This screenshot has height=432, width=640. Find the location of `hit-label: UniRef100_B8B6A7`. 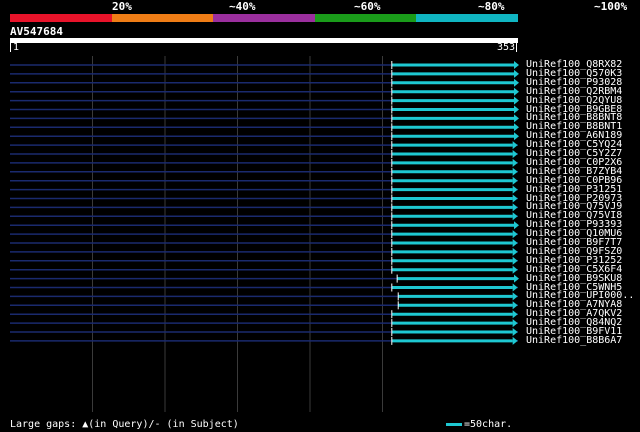

hit-label: UniRef100_B8B6A7 is located at coordinates (574, 340).